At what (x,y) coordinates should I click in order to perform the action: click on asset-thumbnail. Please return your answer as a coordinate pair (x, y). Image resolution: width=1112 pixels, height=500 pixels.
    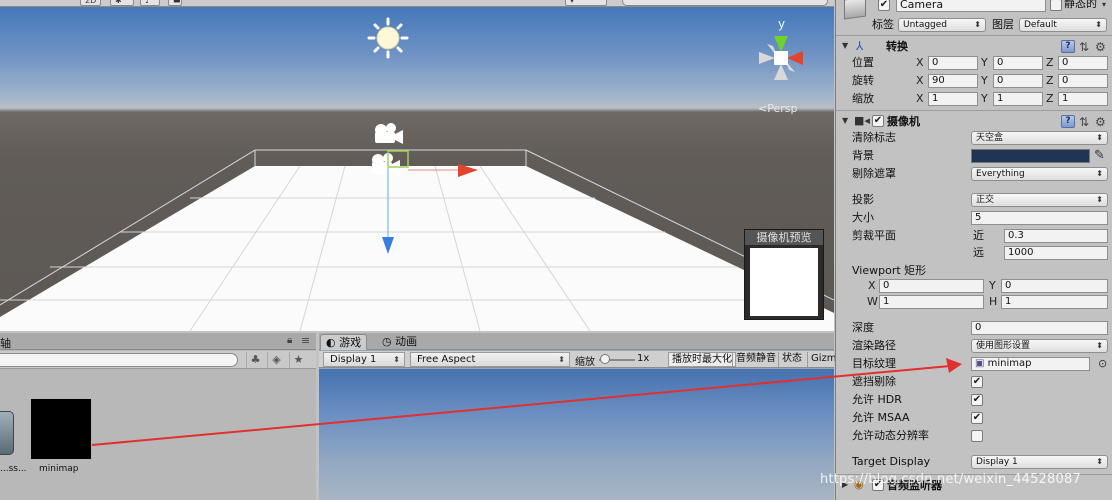
    Looking at the image, I should click on (7, 433).